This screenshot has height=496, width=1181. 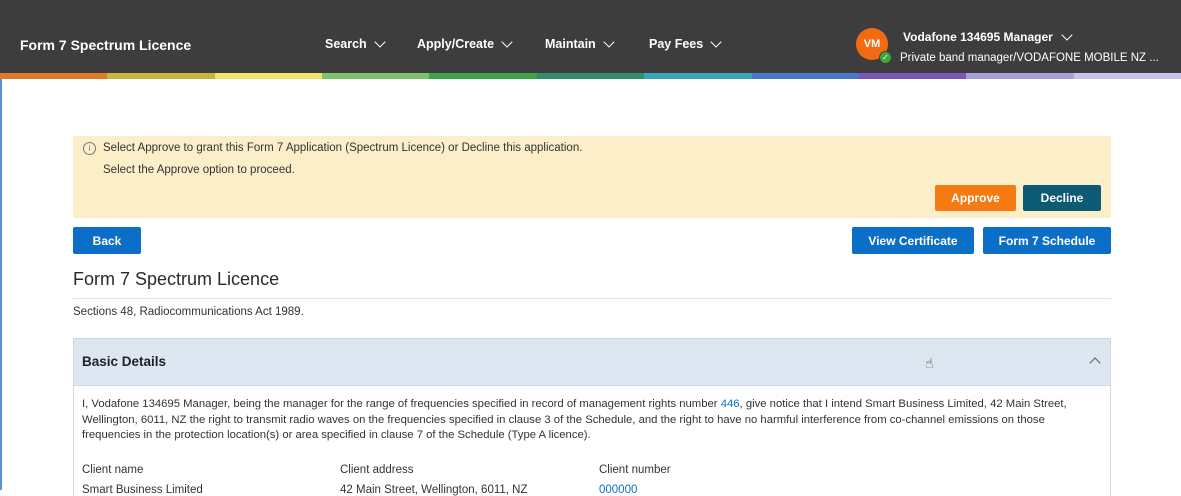 What do you see at coordinates (592, 298) in the screenshot?
I see `divider` at bounding box center [592, 298].